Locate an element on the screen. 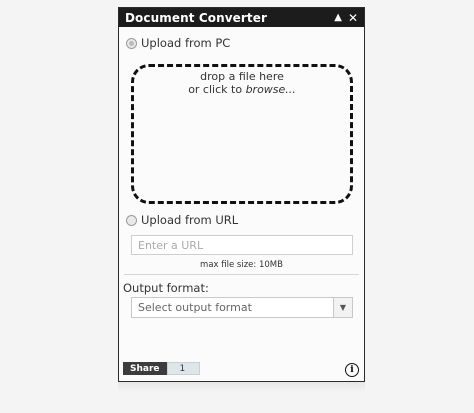 Image resolution: width=474 pixels, height=413 pixels. close-icon: ✕ is located at coordinates (353, 18).